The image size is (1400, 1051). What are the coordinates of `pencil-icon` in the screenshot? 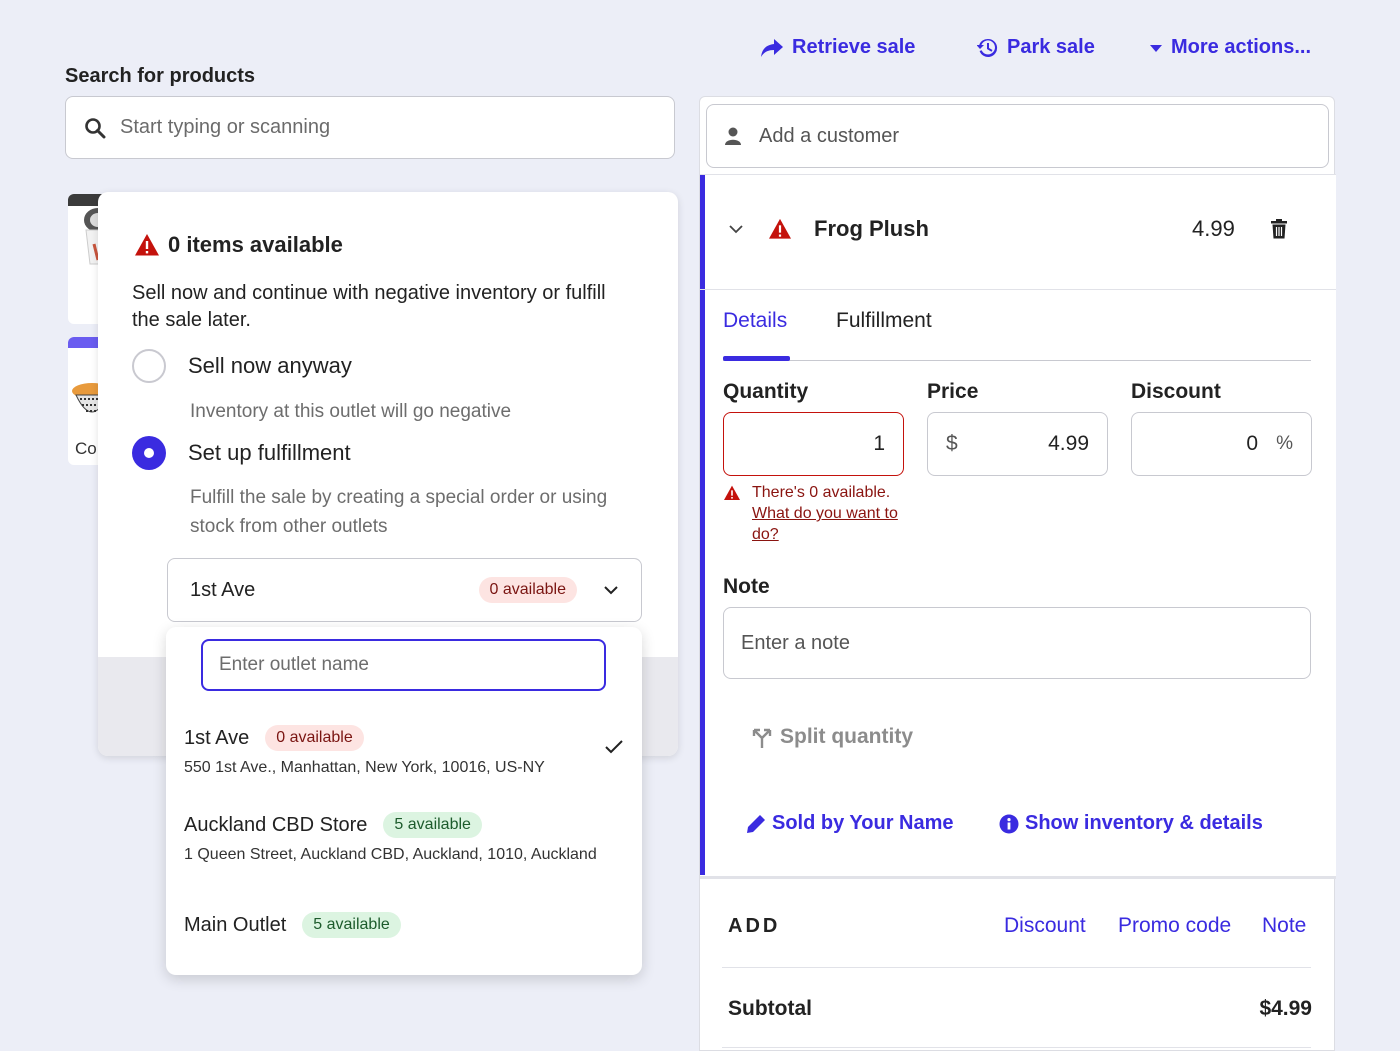 It's located at (756, 823).